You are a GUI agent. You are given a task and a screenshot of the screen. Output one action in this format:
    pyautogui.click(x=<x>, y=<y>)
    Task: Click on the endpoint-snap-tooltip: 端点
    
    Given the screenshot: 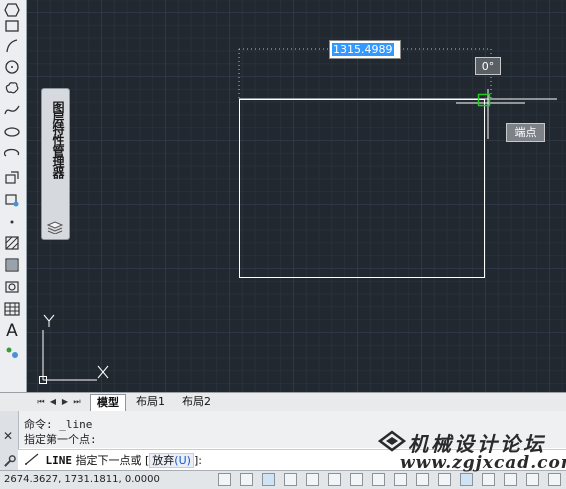 What is the action you would take?
    pyautogui.click(x=525, y=132)
    